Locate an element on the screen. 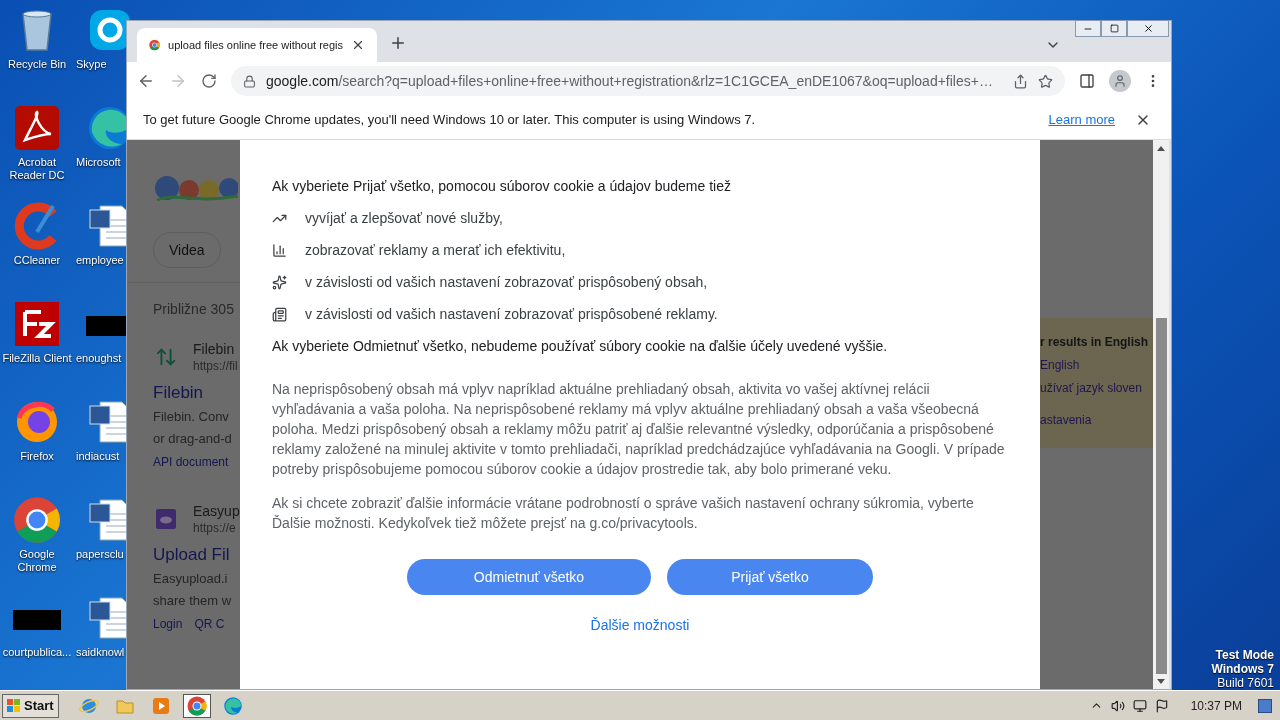  clock: 10:37 PM is located at coordinates (1216, 705).